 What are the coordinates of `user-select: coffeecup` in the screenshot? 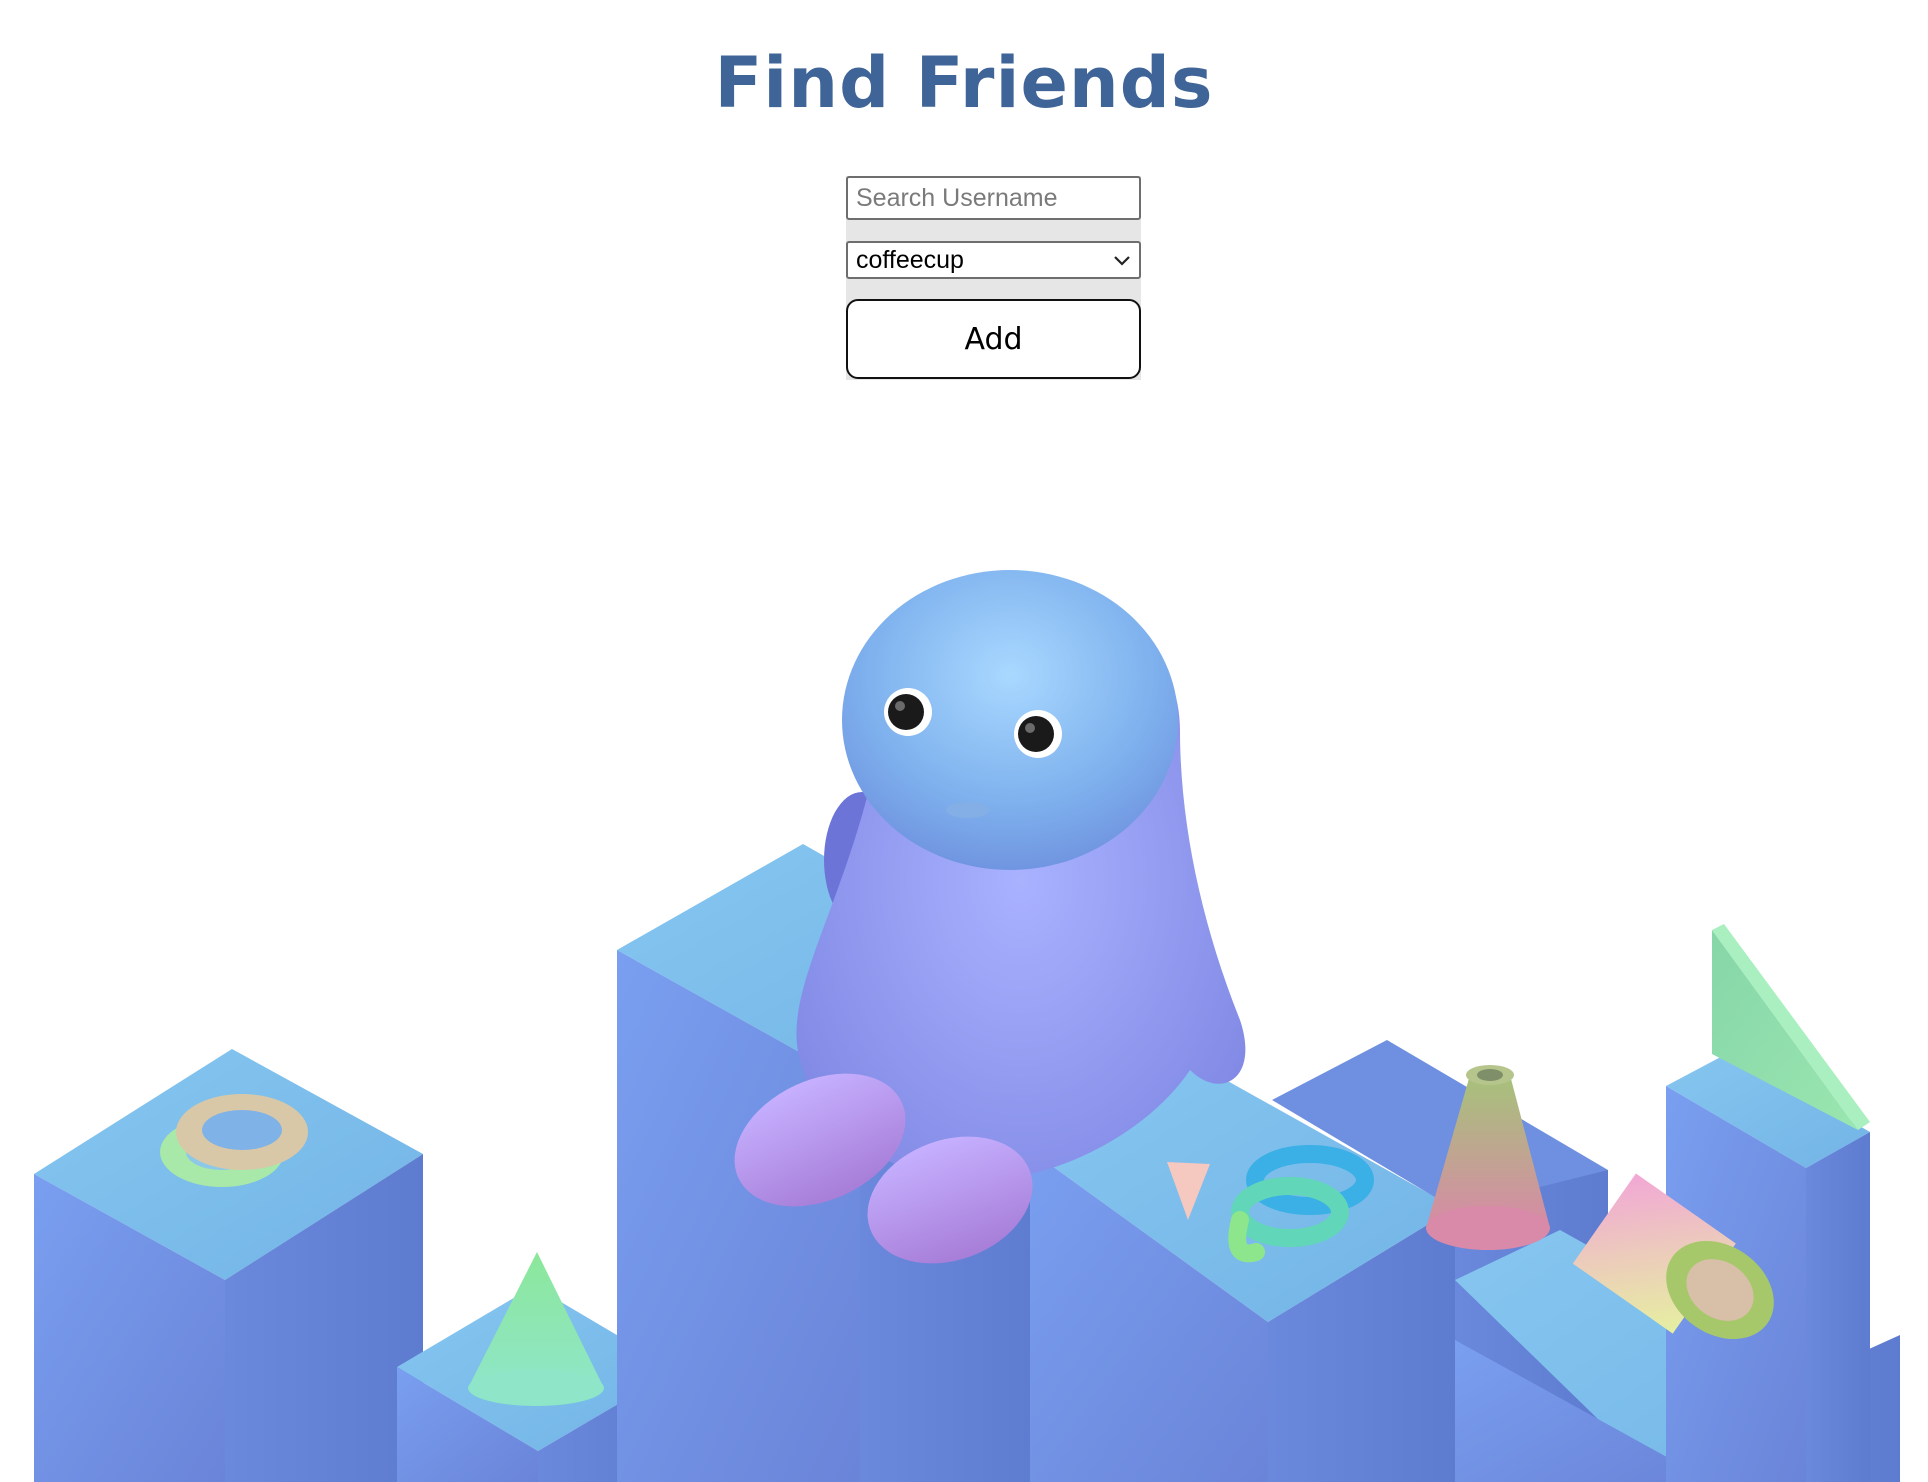 It's located at (993, 260).